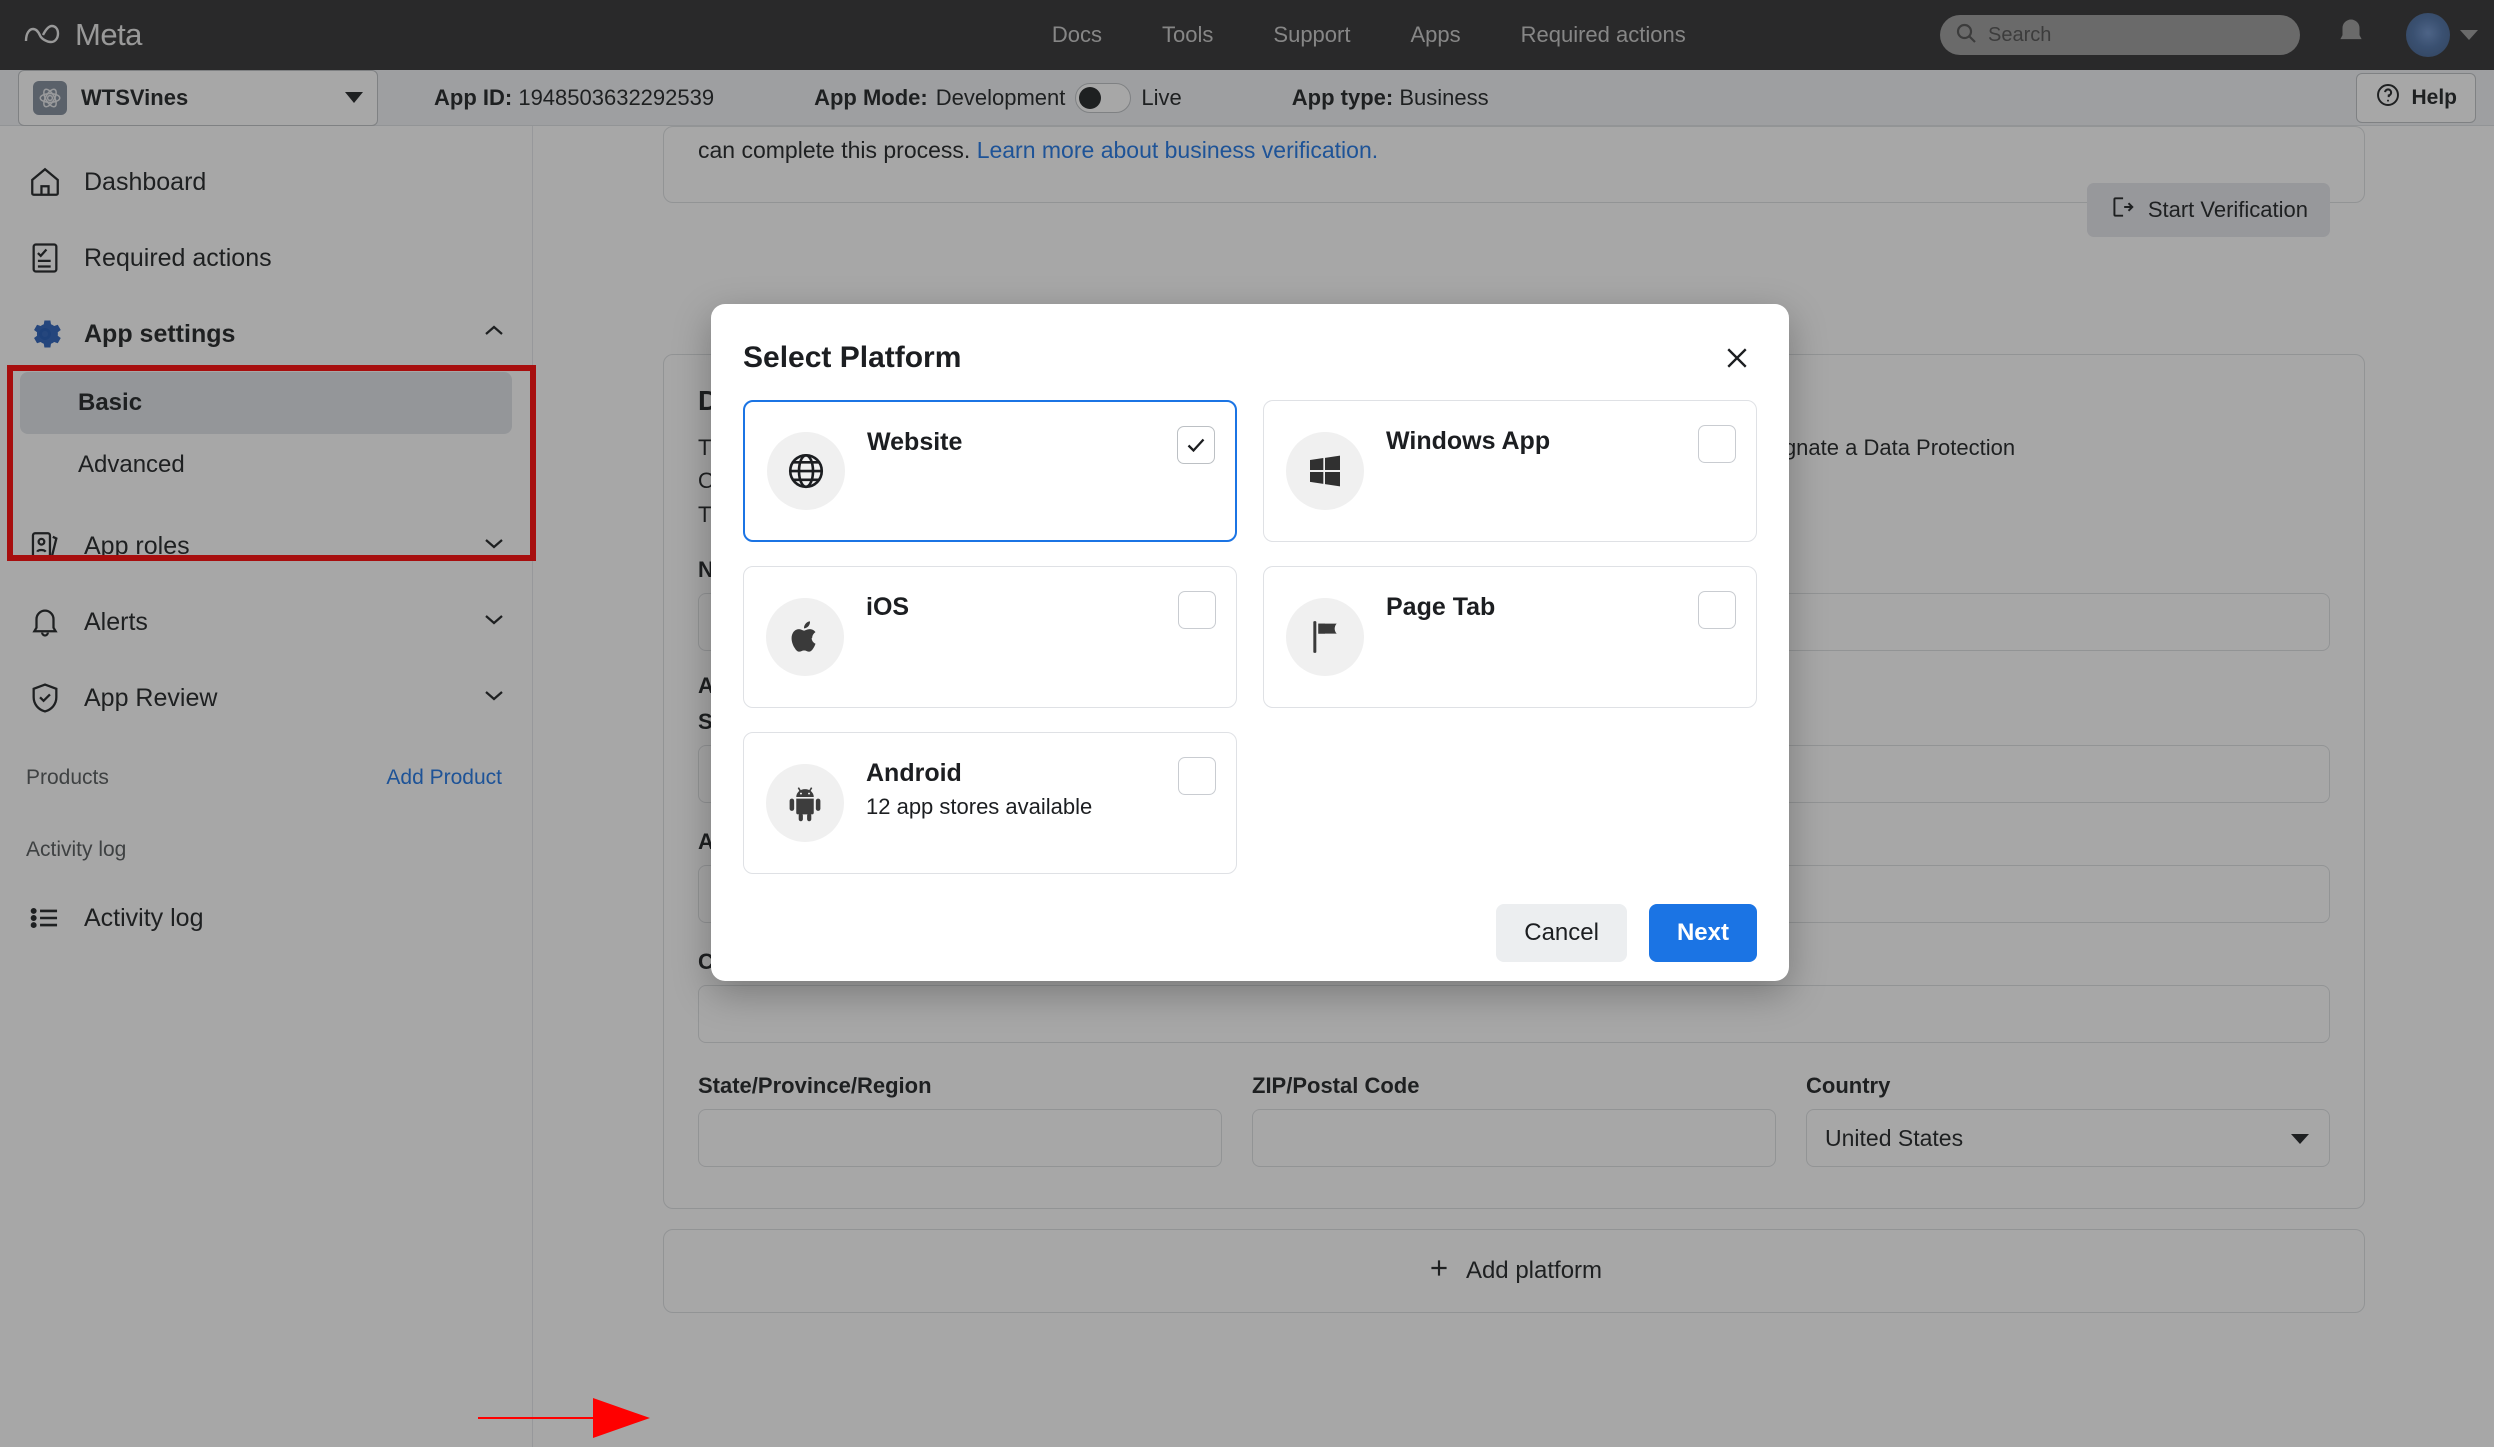 The width and height of the screenshot is (2494, 1447). Describe the element at coordinates (1197, 776) in the screenshot. I see `platform-checkbox-android` at that location.